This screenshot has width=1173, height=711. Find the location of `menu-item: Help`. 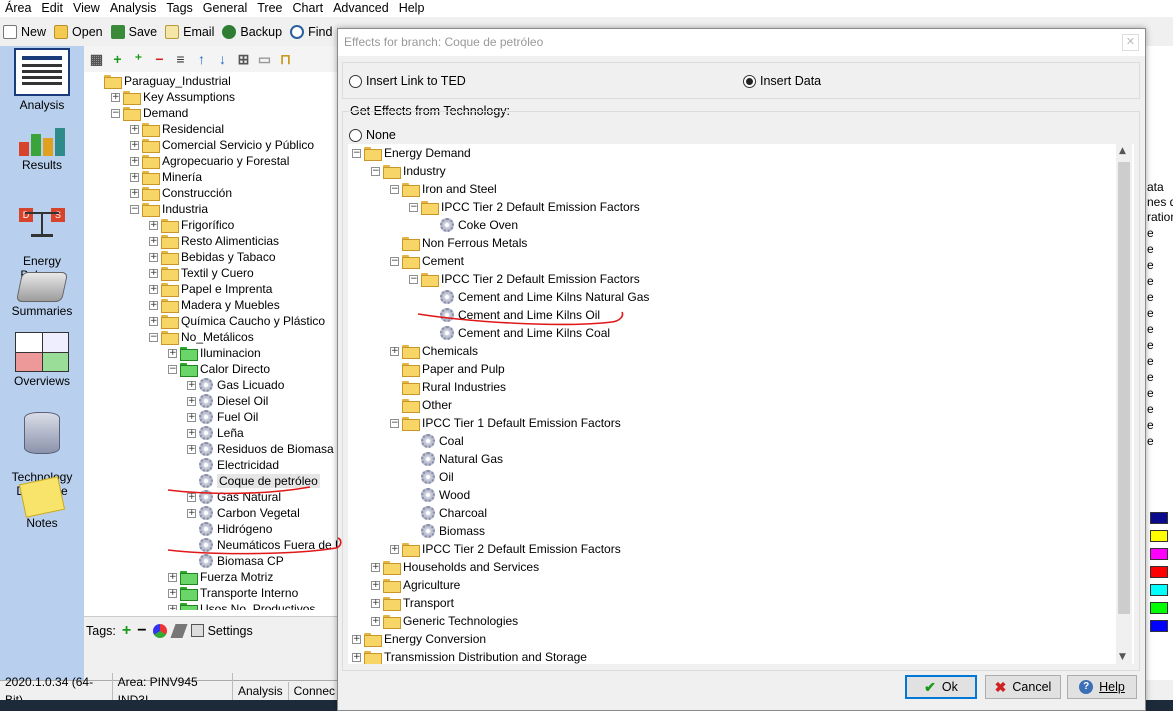

menu-item: Help is located at coordinates (412, 8).